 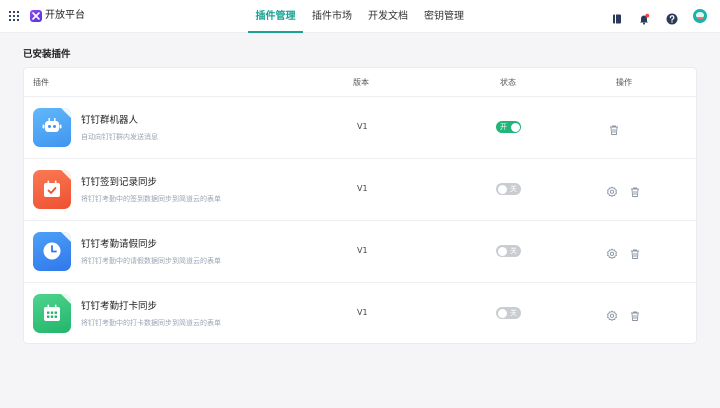 I want to click on column-header-status: 状态, so click(x=508, y=82).